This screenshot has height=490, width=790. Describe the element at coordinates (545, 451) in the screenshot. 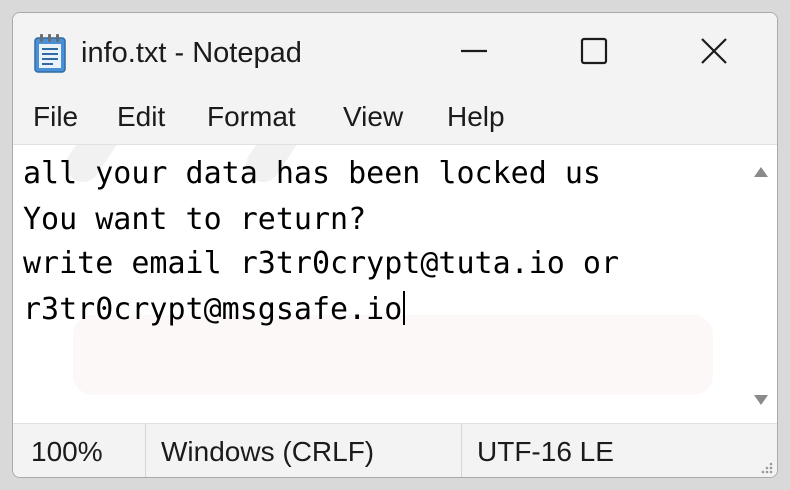

I see `status-encoding: UTF-16 LE` at that location.